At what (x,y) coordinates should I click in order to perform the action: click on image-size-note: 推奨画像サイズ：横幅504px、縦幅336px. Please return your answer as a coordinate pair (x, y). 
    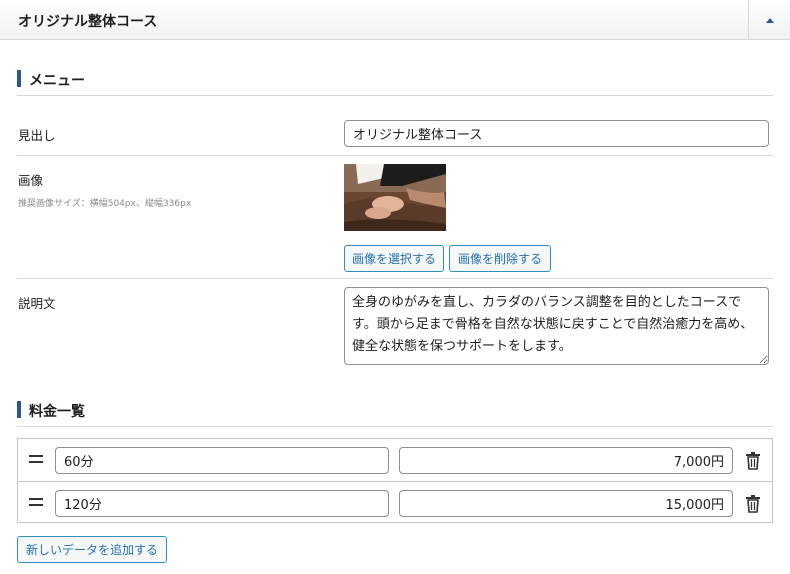
    Looking at the image, I should click on (105, 204).